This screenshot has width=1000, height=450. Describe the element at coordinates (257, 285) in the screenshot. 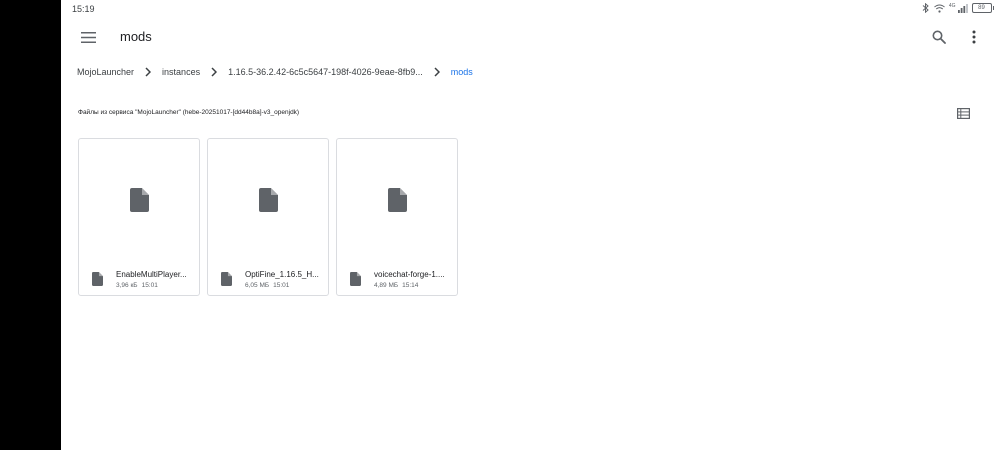

I see `file-size: 6,05 МБ` at that location.